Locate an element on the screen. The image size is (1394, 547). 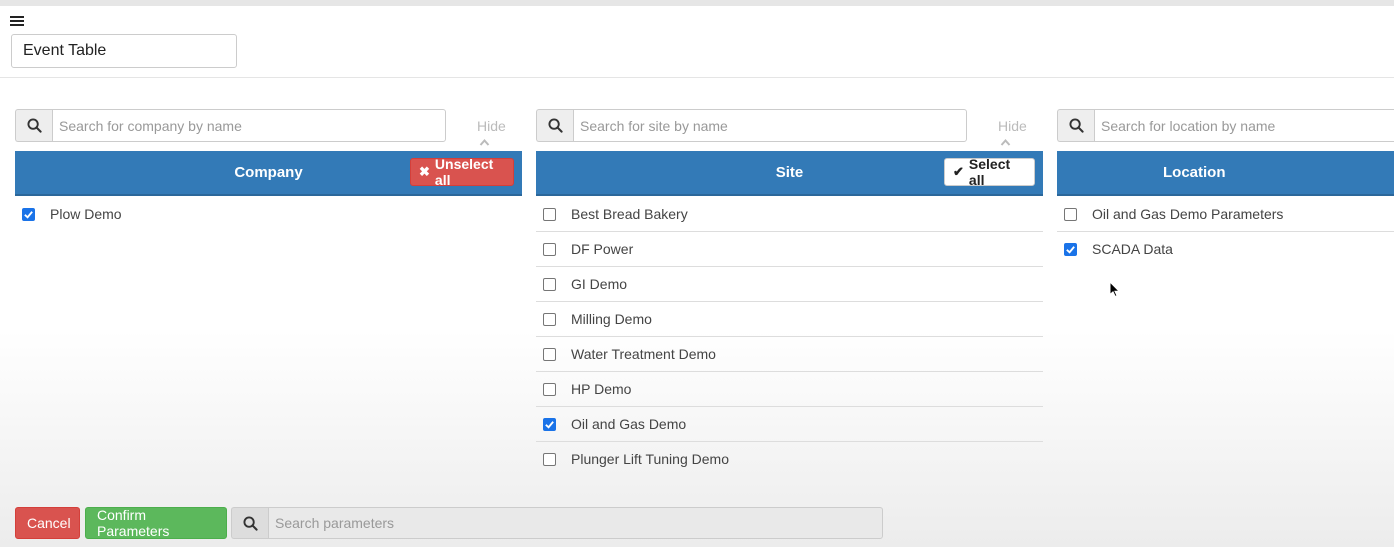
site-hide-label: Hide is located at coordinates (1012, 126).